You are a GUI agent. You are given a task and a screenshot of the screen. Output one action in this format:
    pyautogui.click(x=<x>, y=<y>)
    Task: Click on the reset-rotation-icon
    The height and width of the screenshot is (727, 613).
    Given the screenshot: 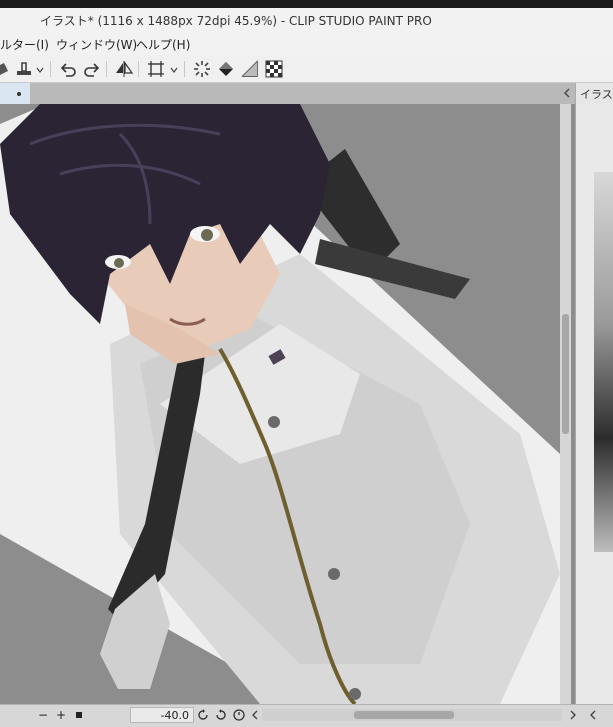 What is the action you would take?
    pyautogui.click(x=239, y=715)
    